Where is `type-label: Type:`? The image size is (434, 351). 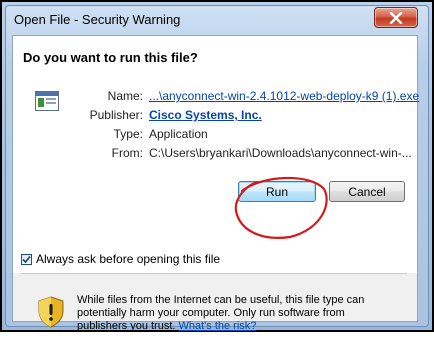 type-label: Type: is located at coordinates (128, 134).